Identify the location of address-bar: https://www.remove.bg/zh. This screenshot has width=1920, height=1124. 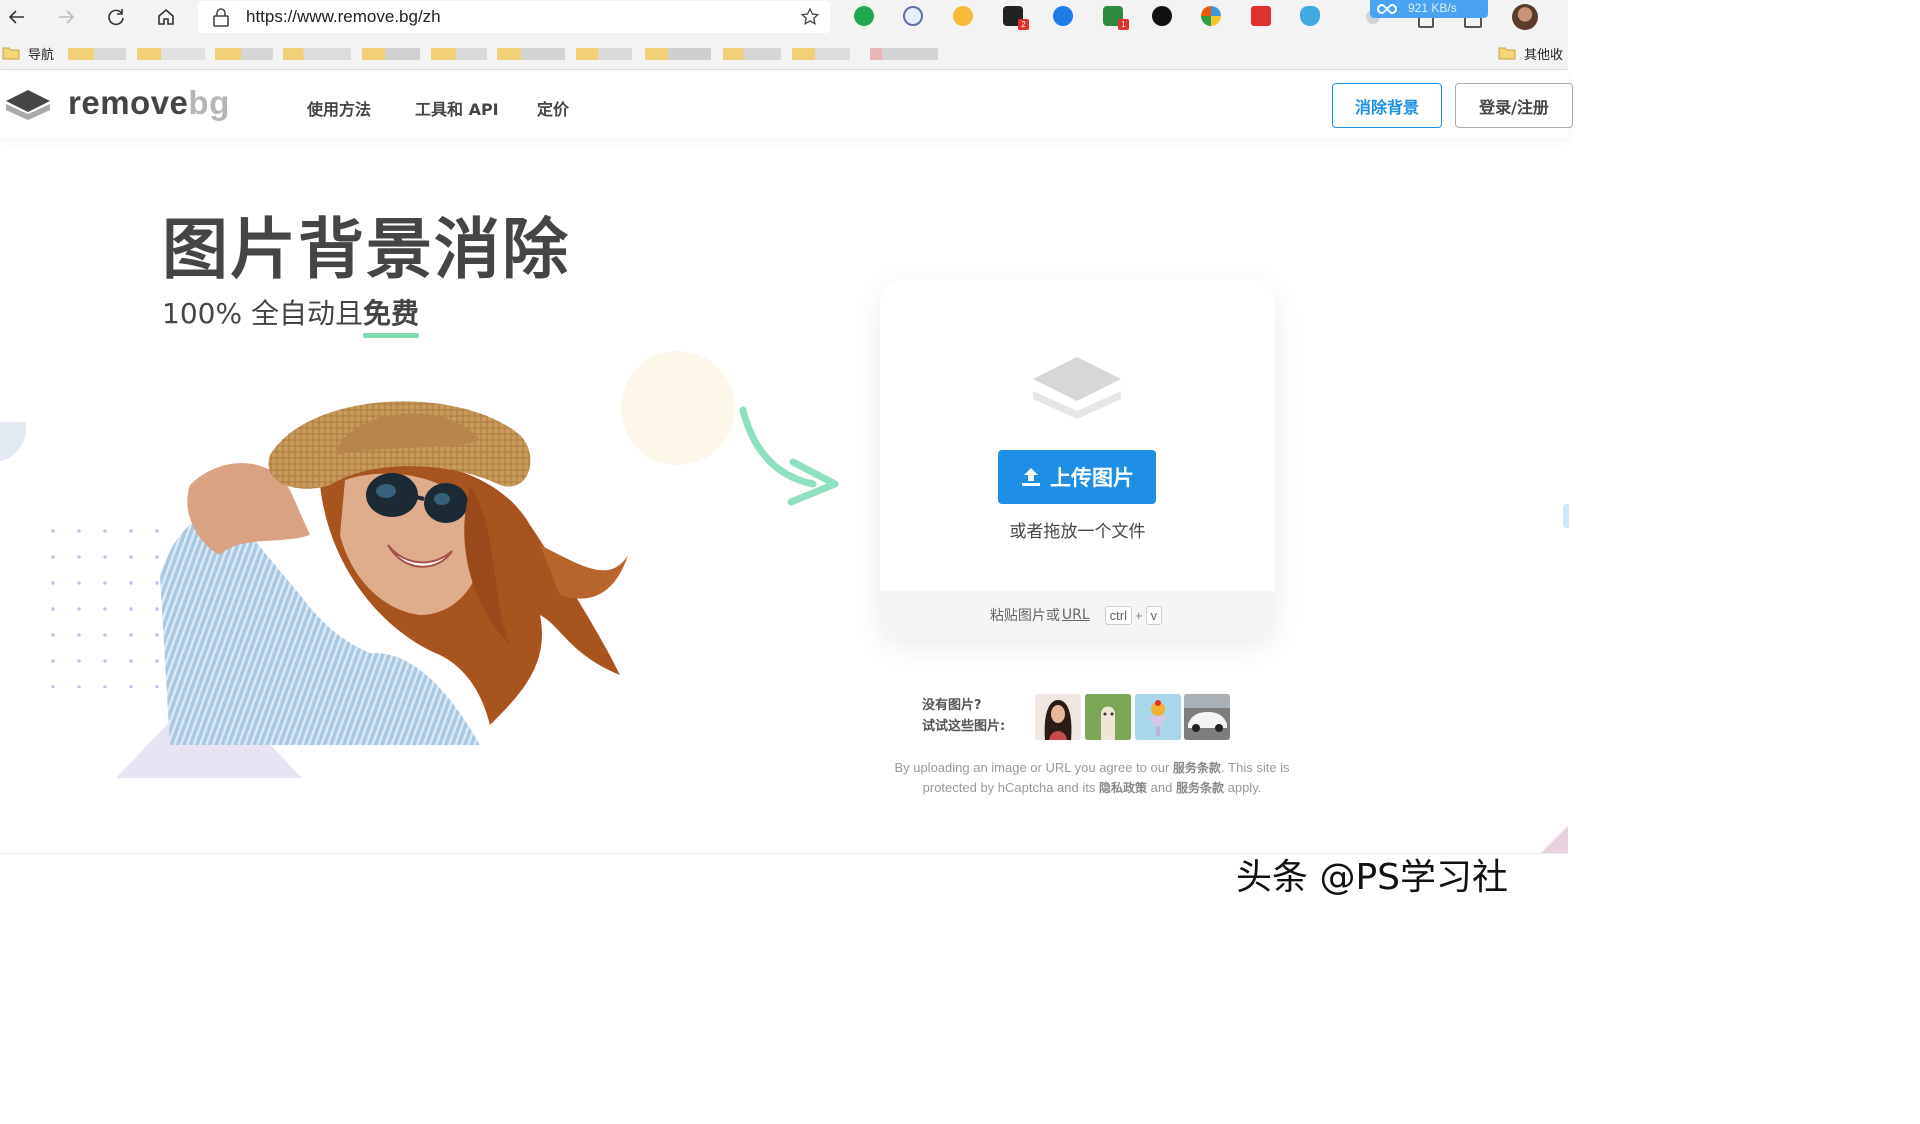
(514, 17).